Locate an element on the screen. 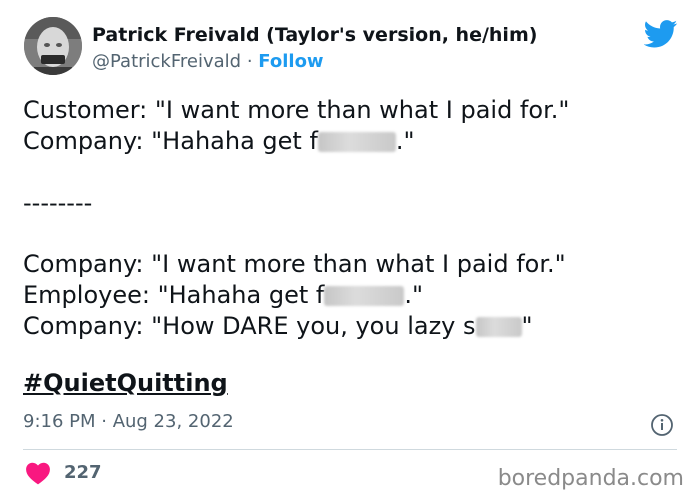  author-handle-row: @PatrickFreivald · Follow is located at coordinates (208, 61).